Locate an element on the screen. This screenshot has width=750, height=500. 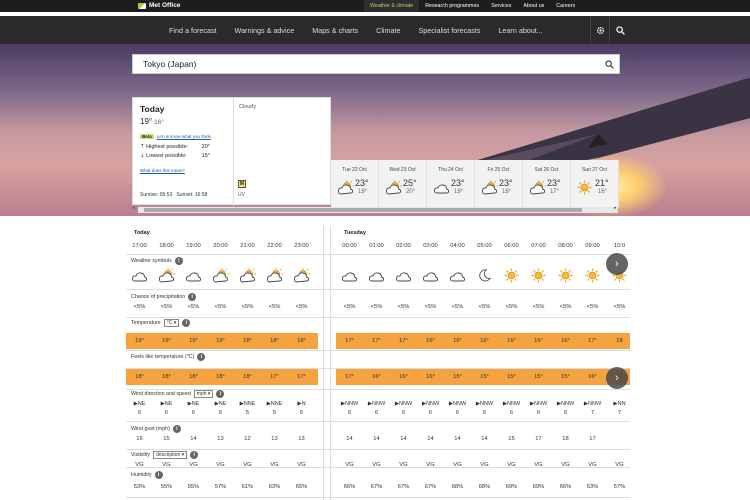
location-search: Tokyo (Japan) is located at coordinates (376, 64).